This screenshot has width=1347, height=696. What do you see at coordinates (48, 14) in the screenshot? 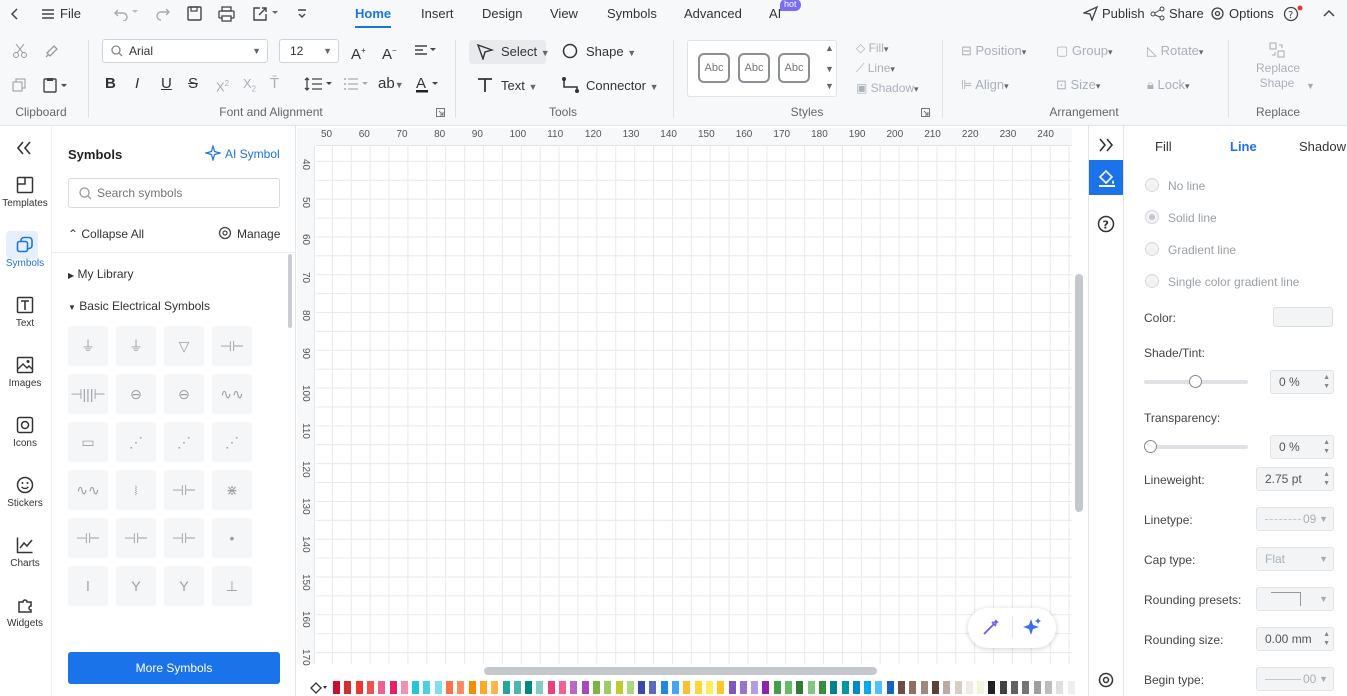
I see `hamburger-menu-icon` at bounding box center [48, 14].